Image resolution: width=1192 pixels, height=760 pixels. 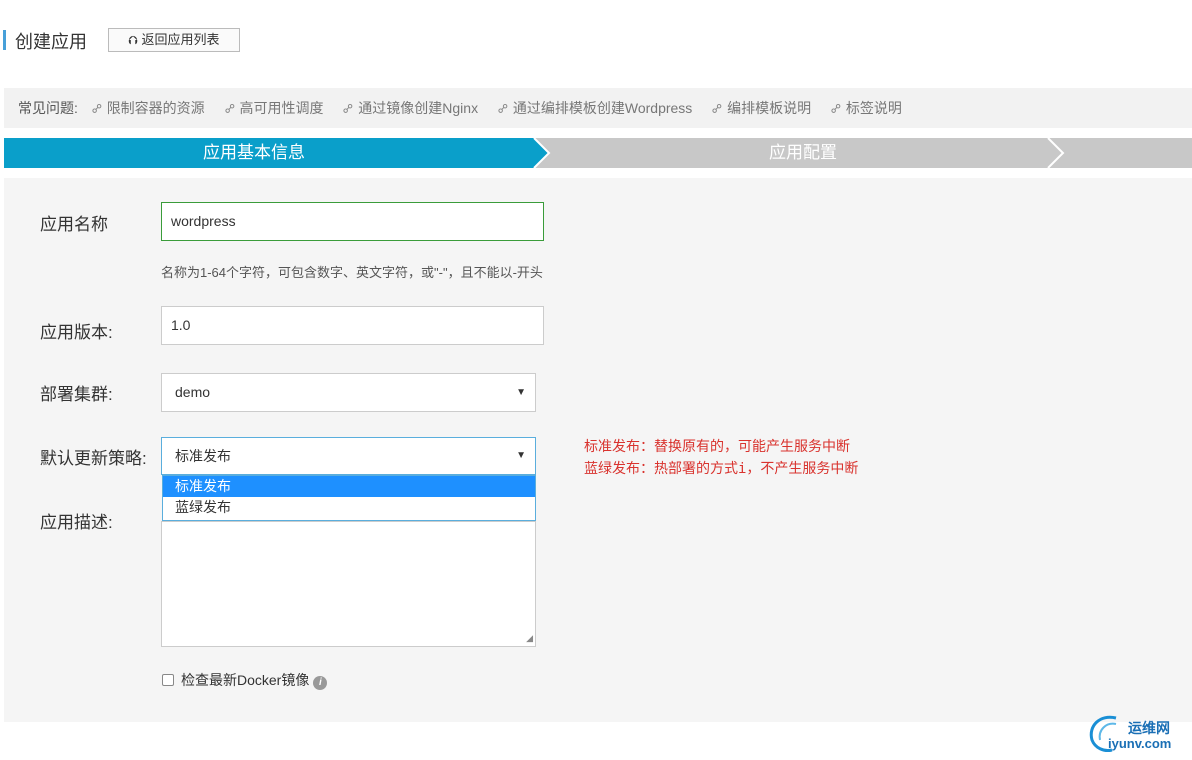 I want to click on app-name-hint: 名称为1-64个字符，可包含数字、英文字符，或"-"，且不能以-开头, so click(x=352, y=272).